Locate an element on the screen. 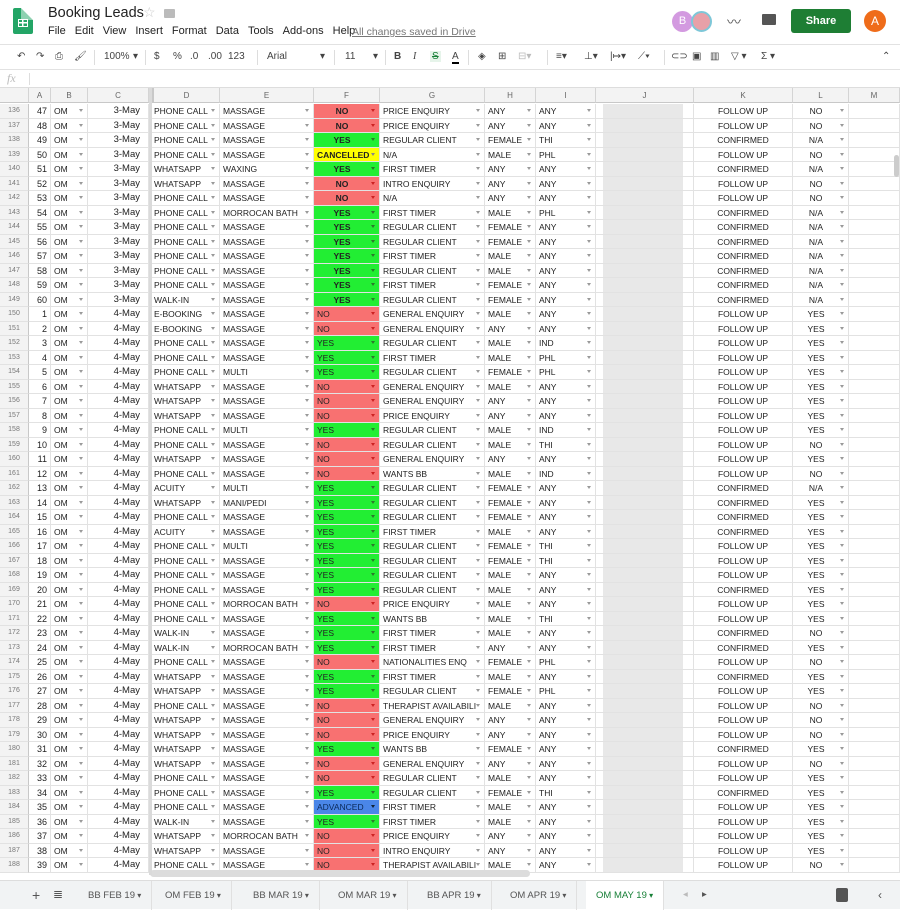 This screenshot has width=900, height=910. column-header-i: I is located at coordinates (566, 95).